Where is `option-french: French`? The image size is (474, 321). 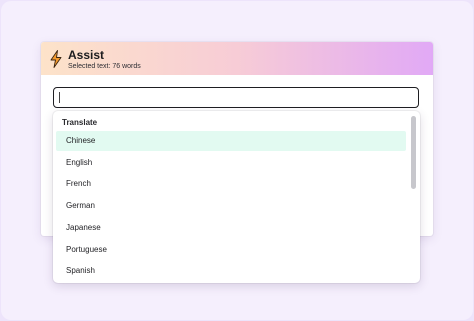 option-french: French is located at coordinates (231, 184).